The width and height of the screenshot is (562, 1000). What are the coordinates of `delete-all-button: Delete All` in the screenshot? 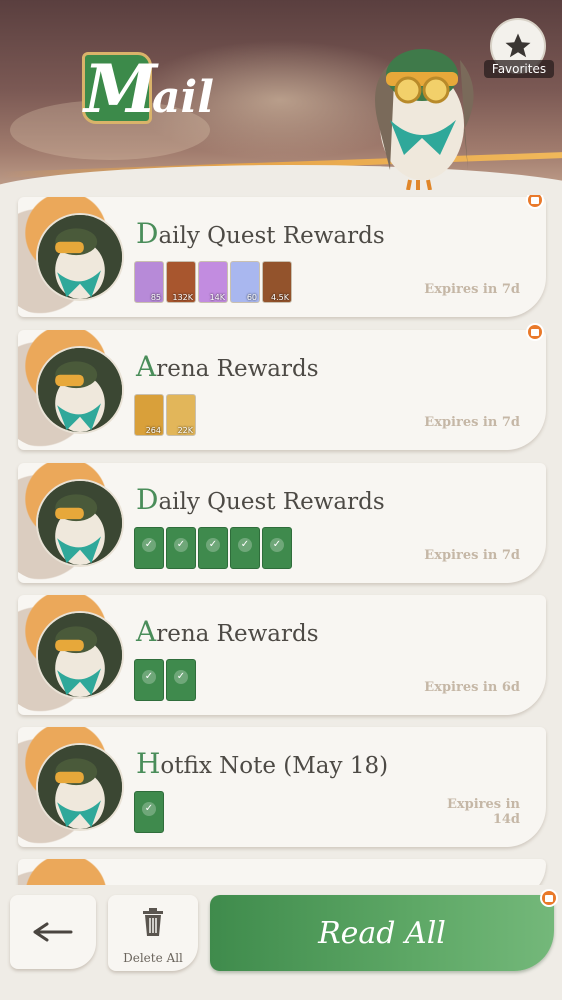 It's located at (153, 933).